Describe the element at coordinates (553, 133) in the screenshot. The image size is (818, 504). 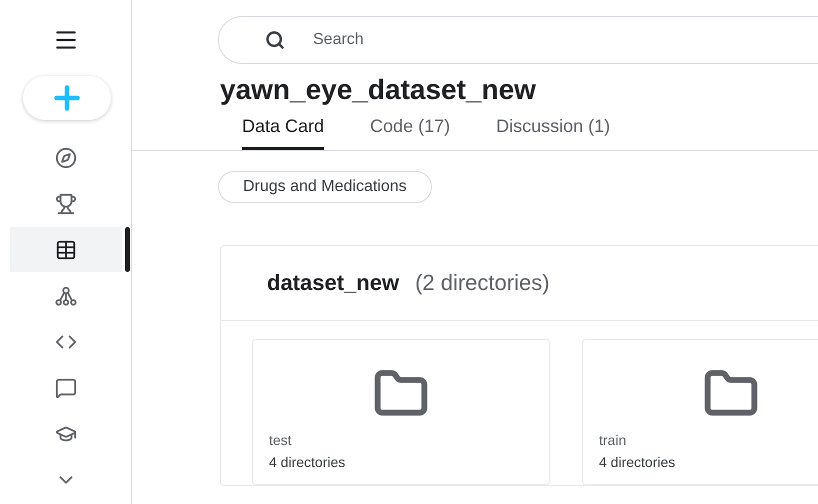
I see `tab: Discussion (1)` at that location.